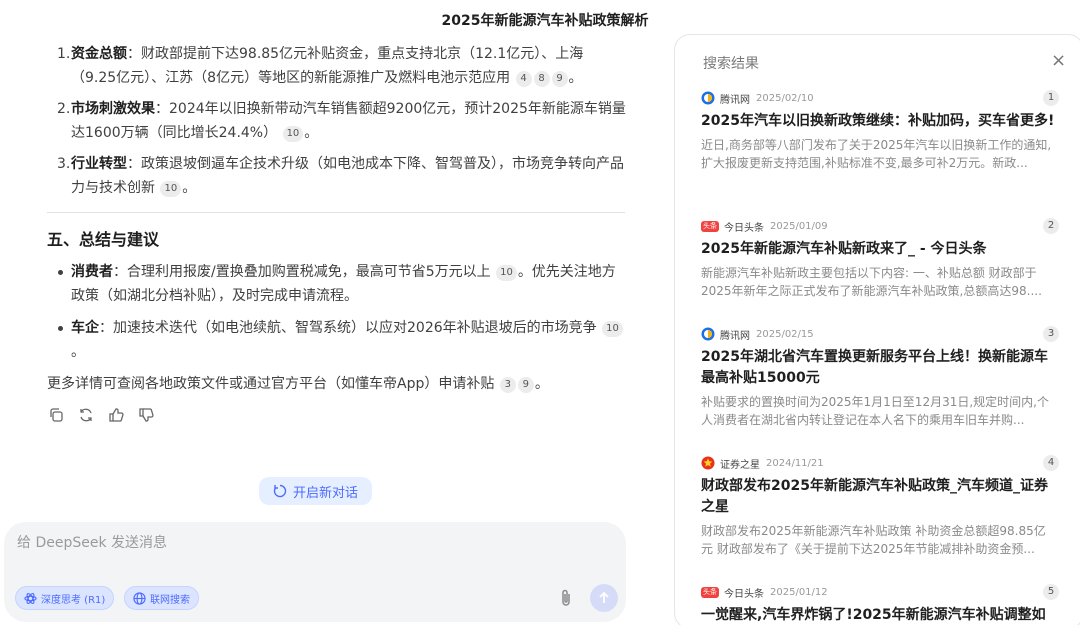  I want to click on result-title: 2025年湖北省汽车置换更新服务平台上线！换新能源车最高补贴15000元, so click(878, 368).